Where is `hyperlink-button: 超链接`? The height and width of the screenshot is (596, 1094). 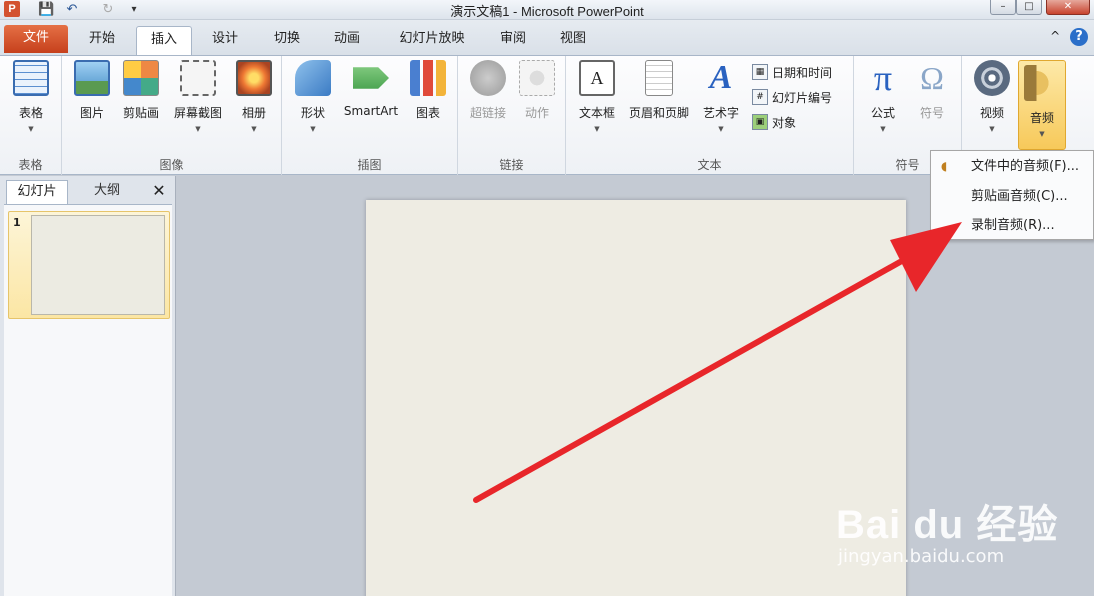
hyperlink-button: 超链接 is located at coordinates (488, 90).